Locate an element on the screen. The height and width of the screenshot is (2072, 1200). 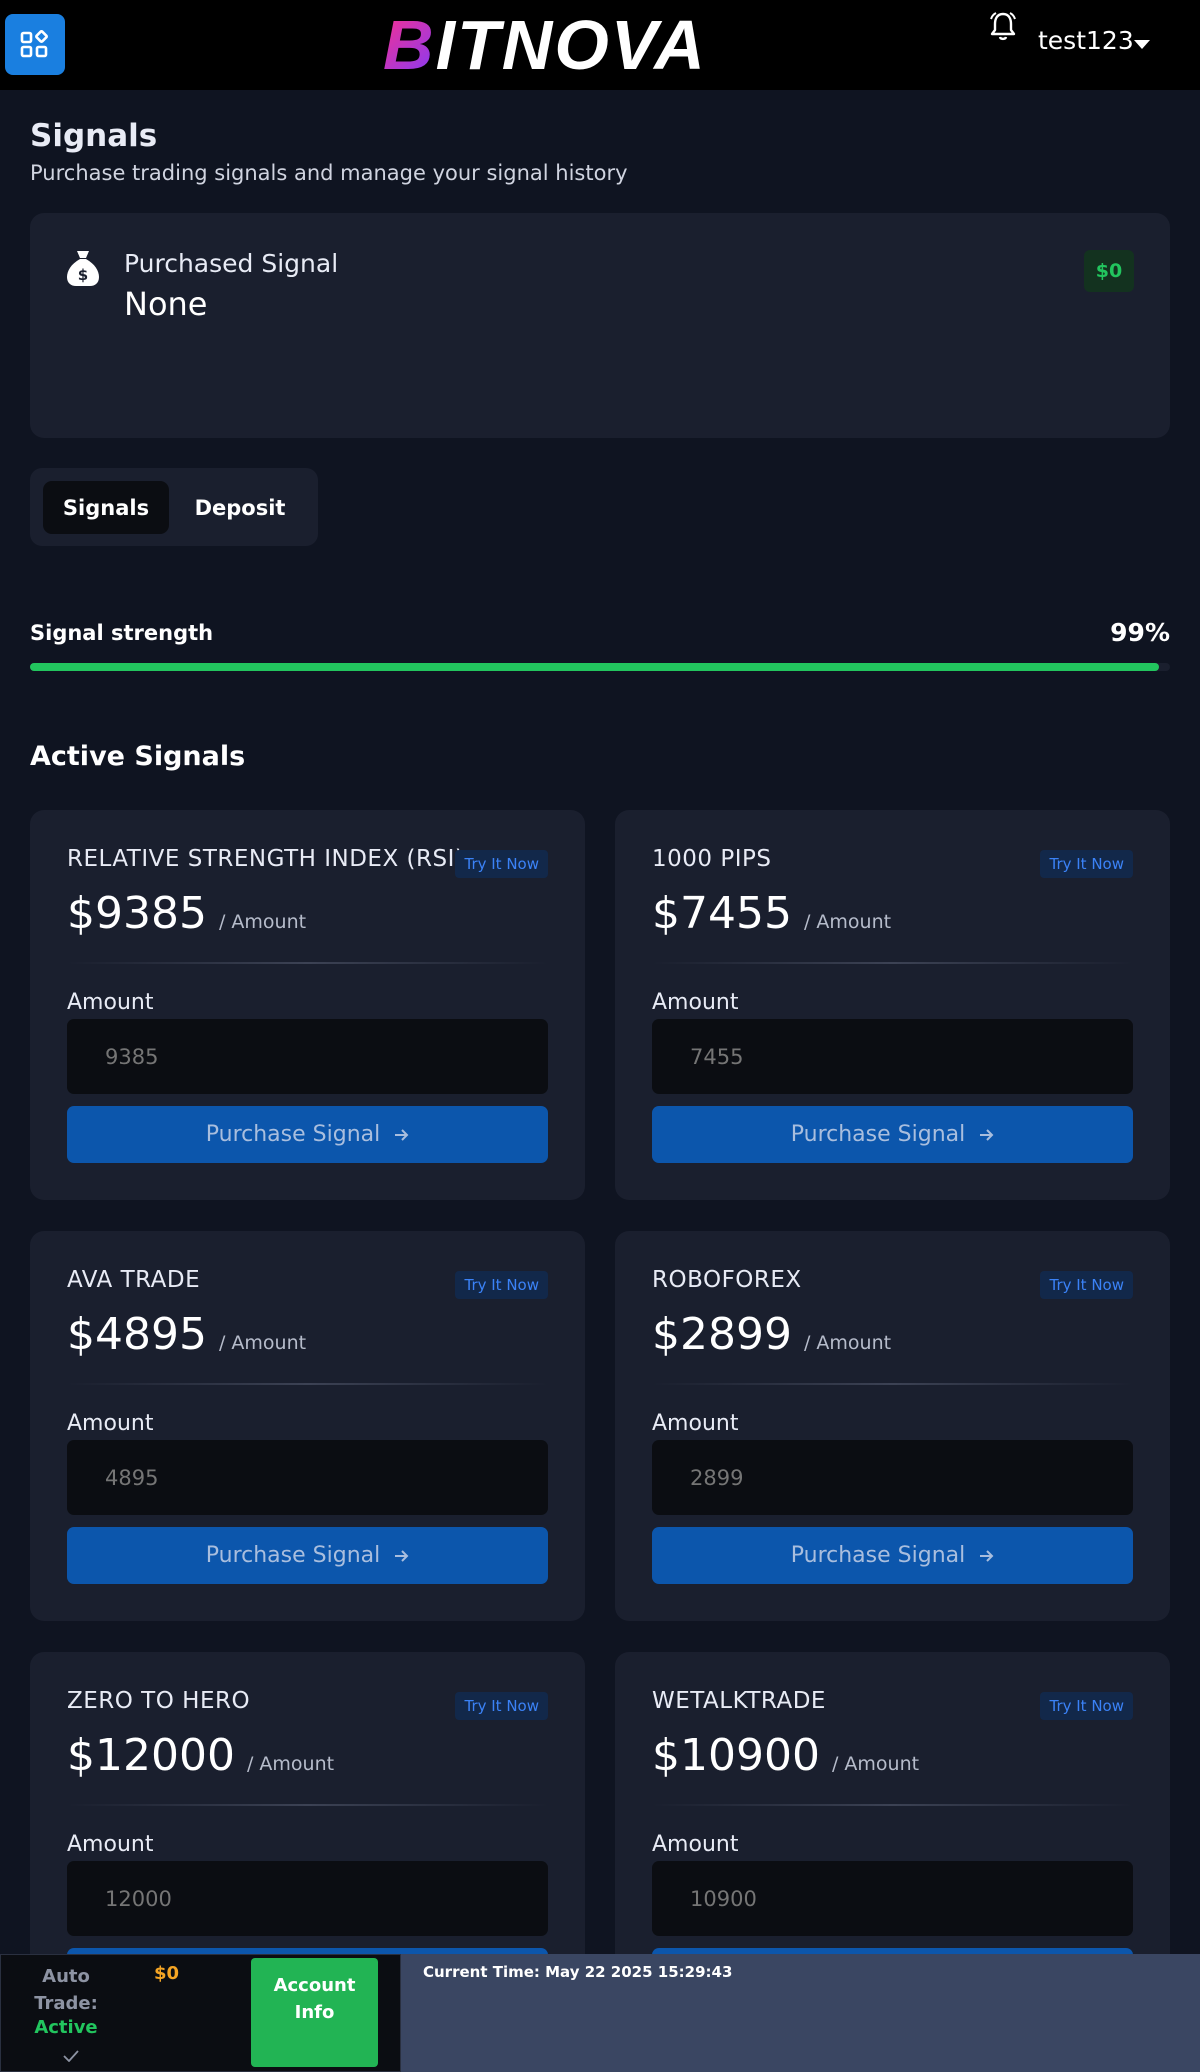
signal-strength-label: Signal strength is located at coordinates (122, 633).